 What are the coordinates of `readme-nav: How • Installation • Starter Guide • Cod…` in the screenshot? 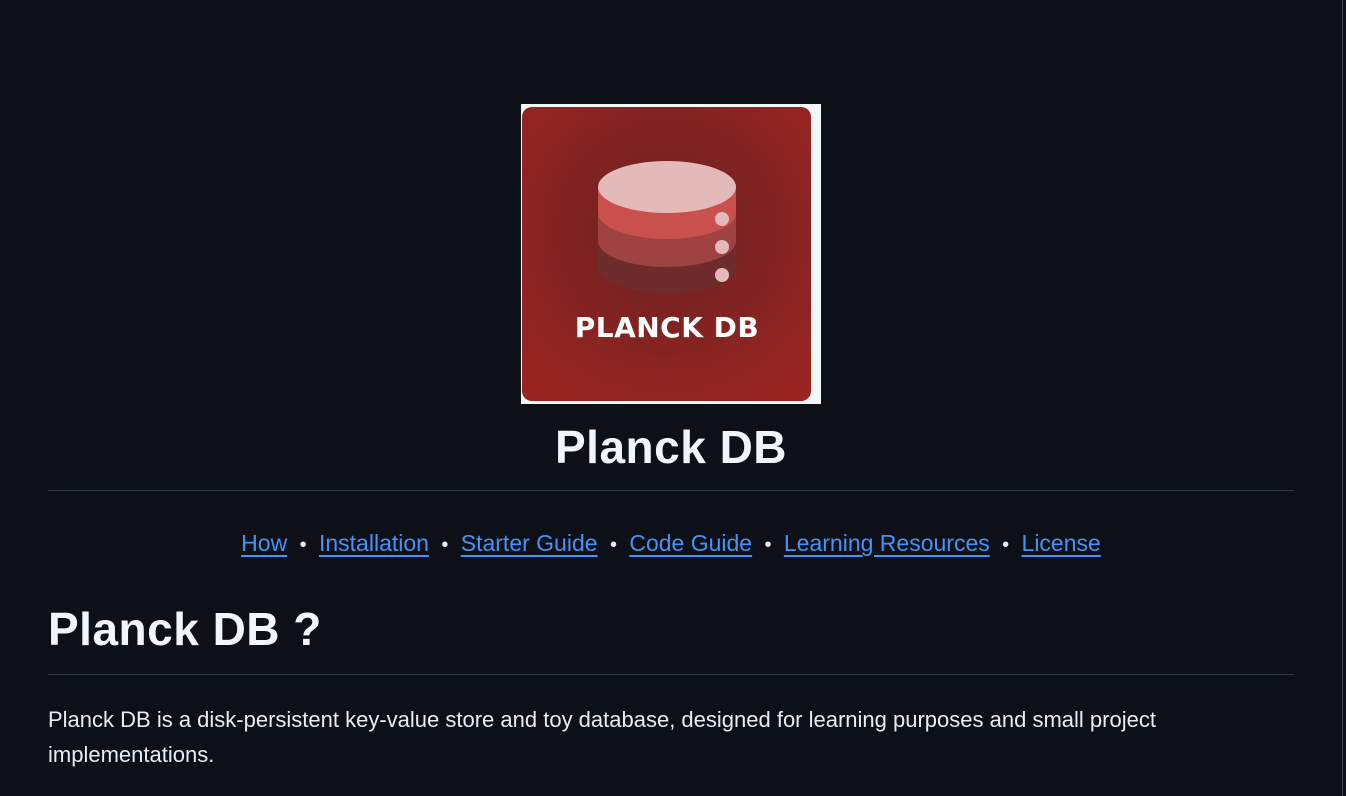 It's located at (671, 543).